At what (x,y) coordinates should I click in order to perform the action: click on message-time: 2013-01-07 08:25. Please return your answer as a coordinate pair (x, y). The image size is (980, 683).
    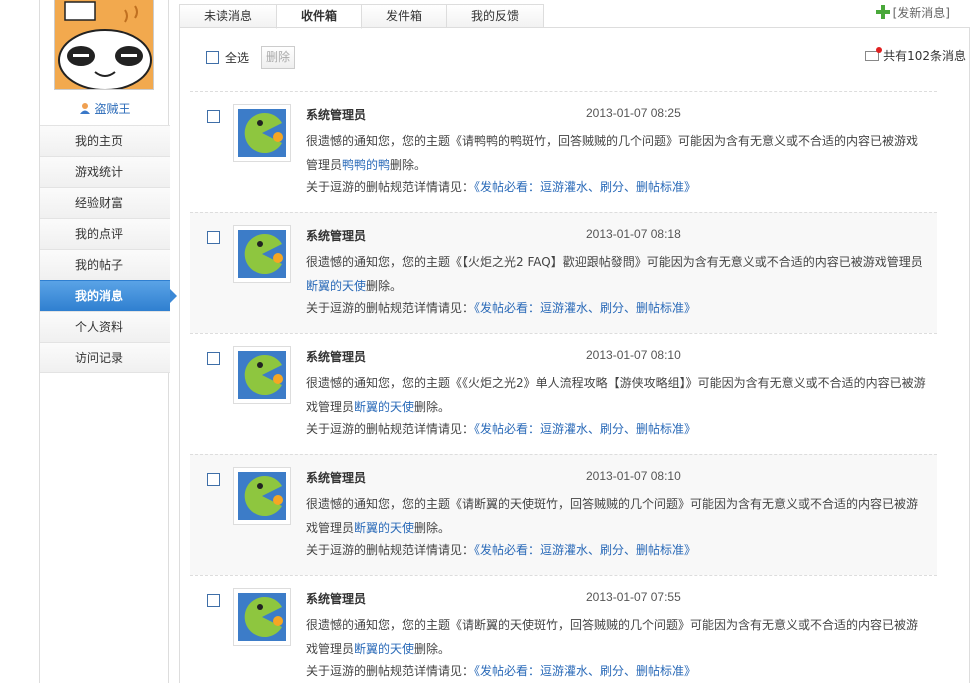
    Looking at the image, I should click on (633, 113).